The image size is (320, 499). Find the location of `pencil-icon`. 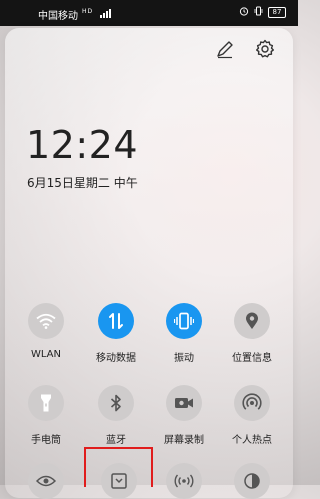

pencil-icon is located at coordinates (225, 50).